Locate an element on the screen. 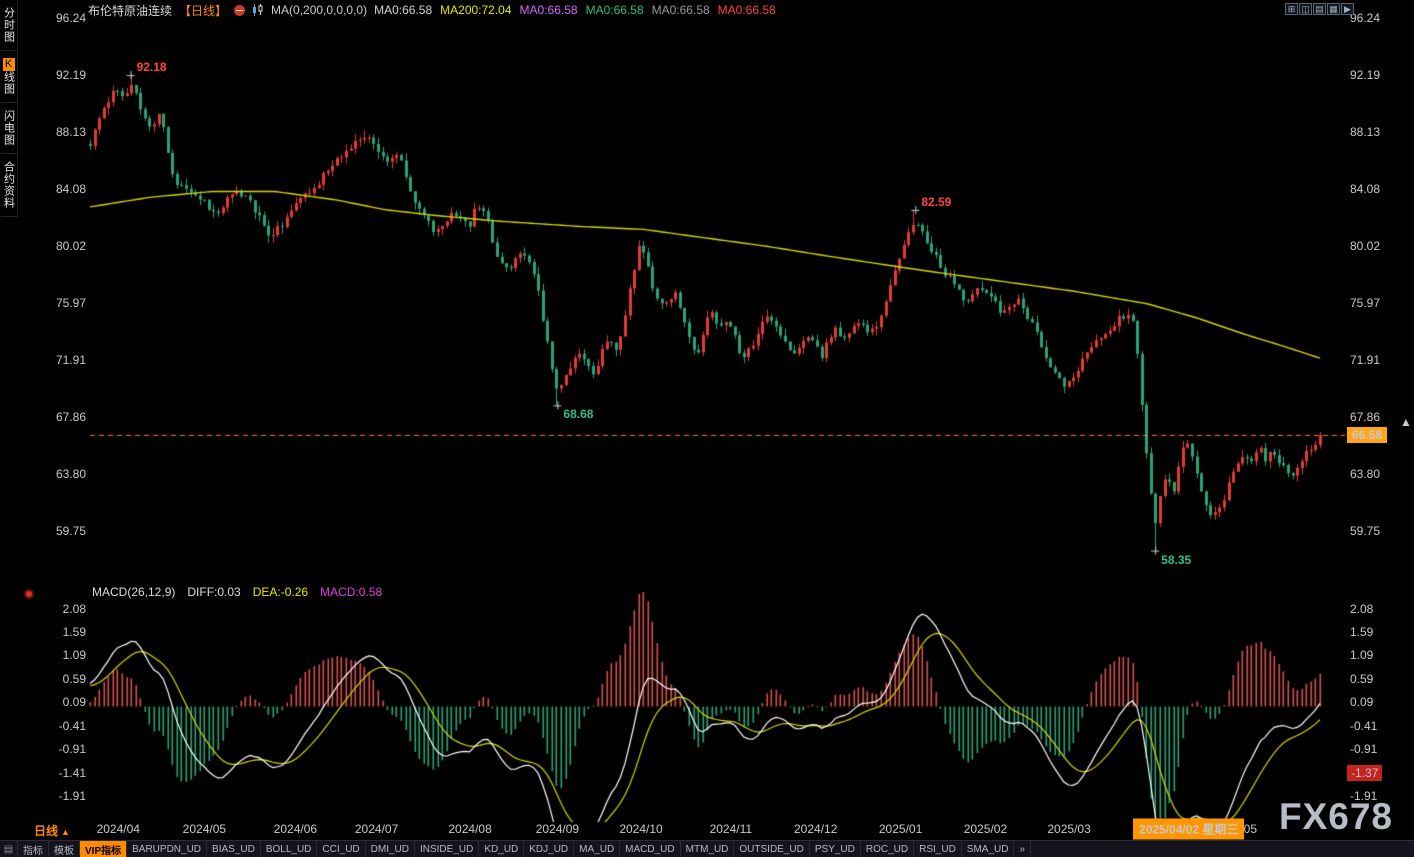 The width and height of the screenshot is (1414, 857). toolbar-tab-psy-ud: PSY_UD is located at coordinates (835, 849).